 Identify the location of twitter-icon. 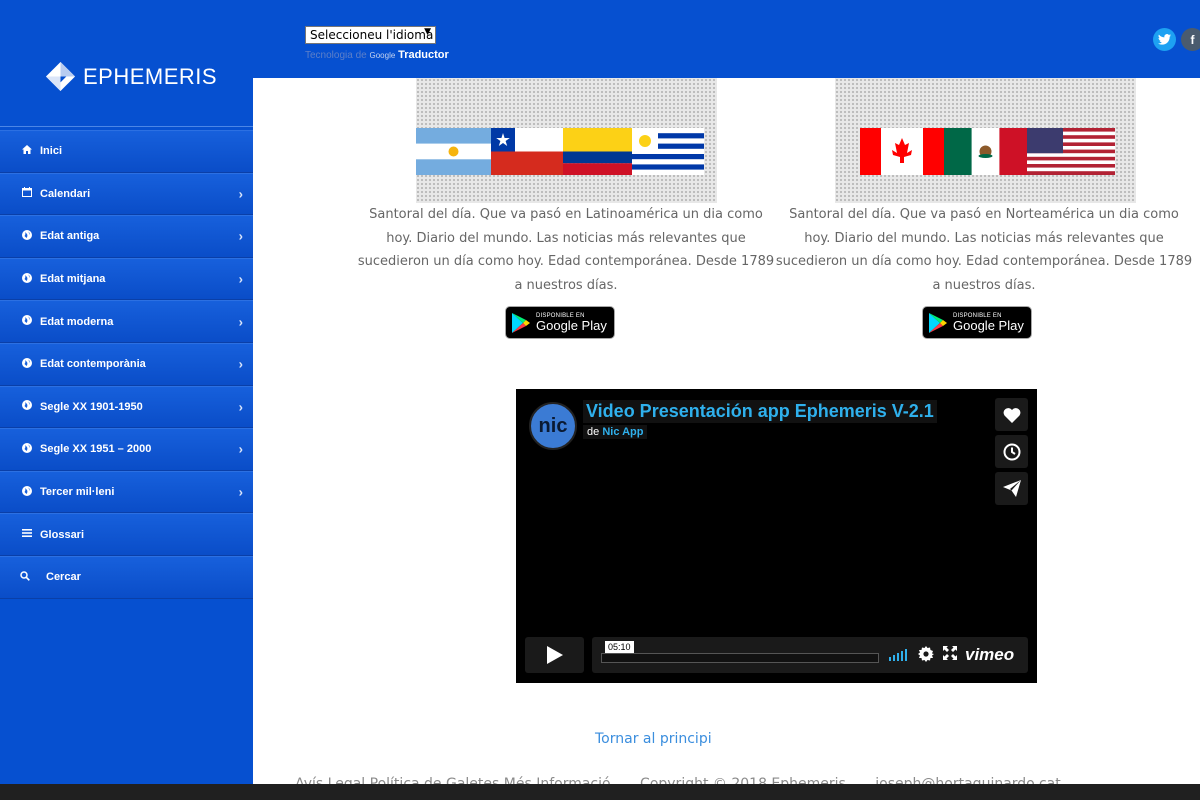
(1164, 39).